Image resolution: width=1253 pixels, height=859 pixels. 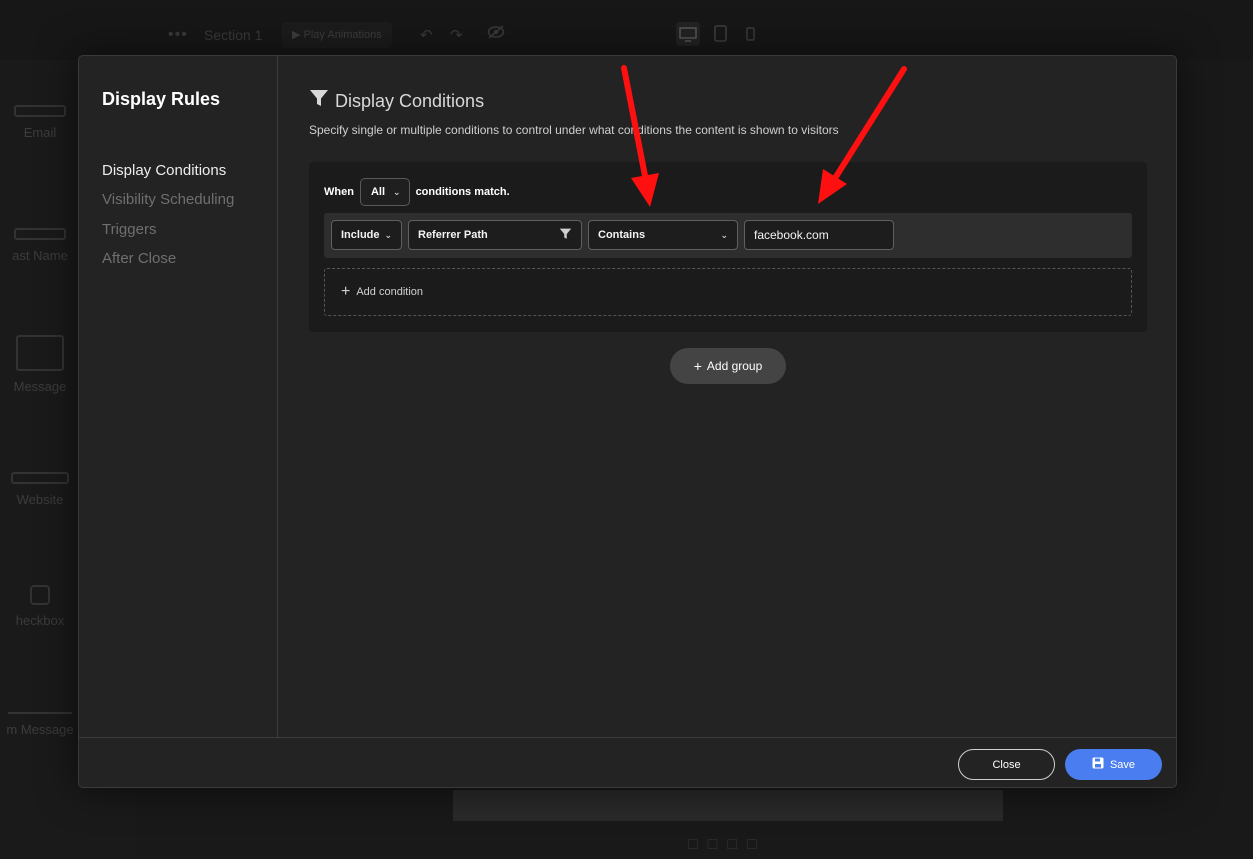 What do you see at coordinates (390, 292) in the screenshot?
I see `add-condition-label: Add condition` at bounding box center [390, 292].